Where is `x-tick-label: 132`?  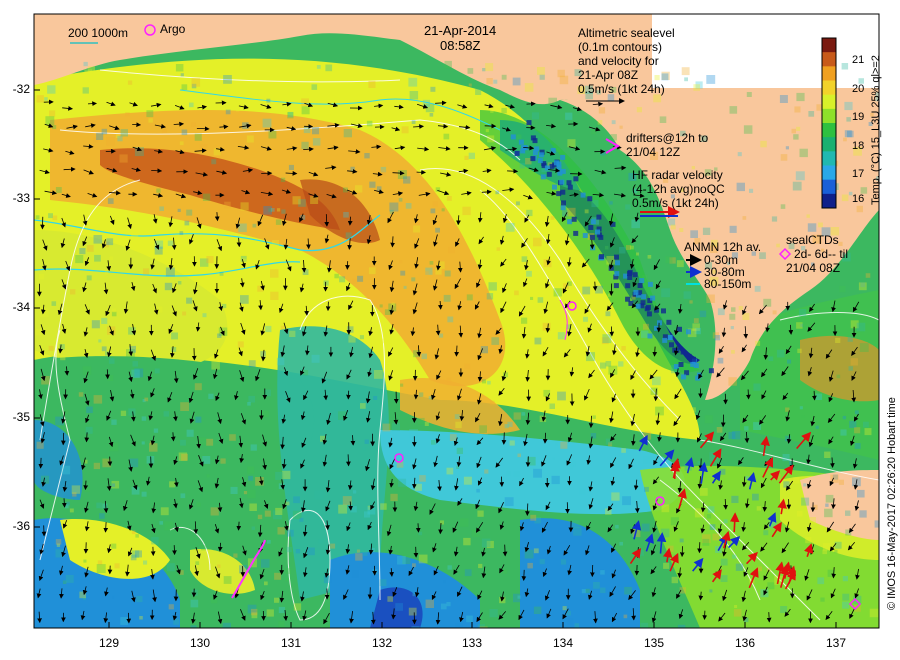
x-tick-label: 132 is located at coordinates (382, 643).